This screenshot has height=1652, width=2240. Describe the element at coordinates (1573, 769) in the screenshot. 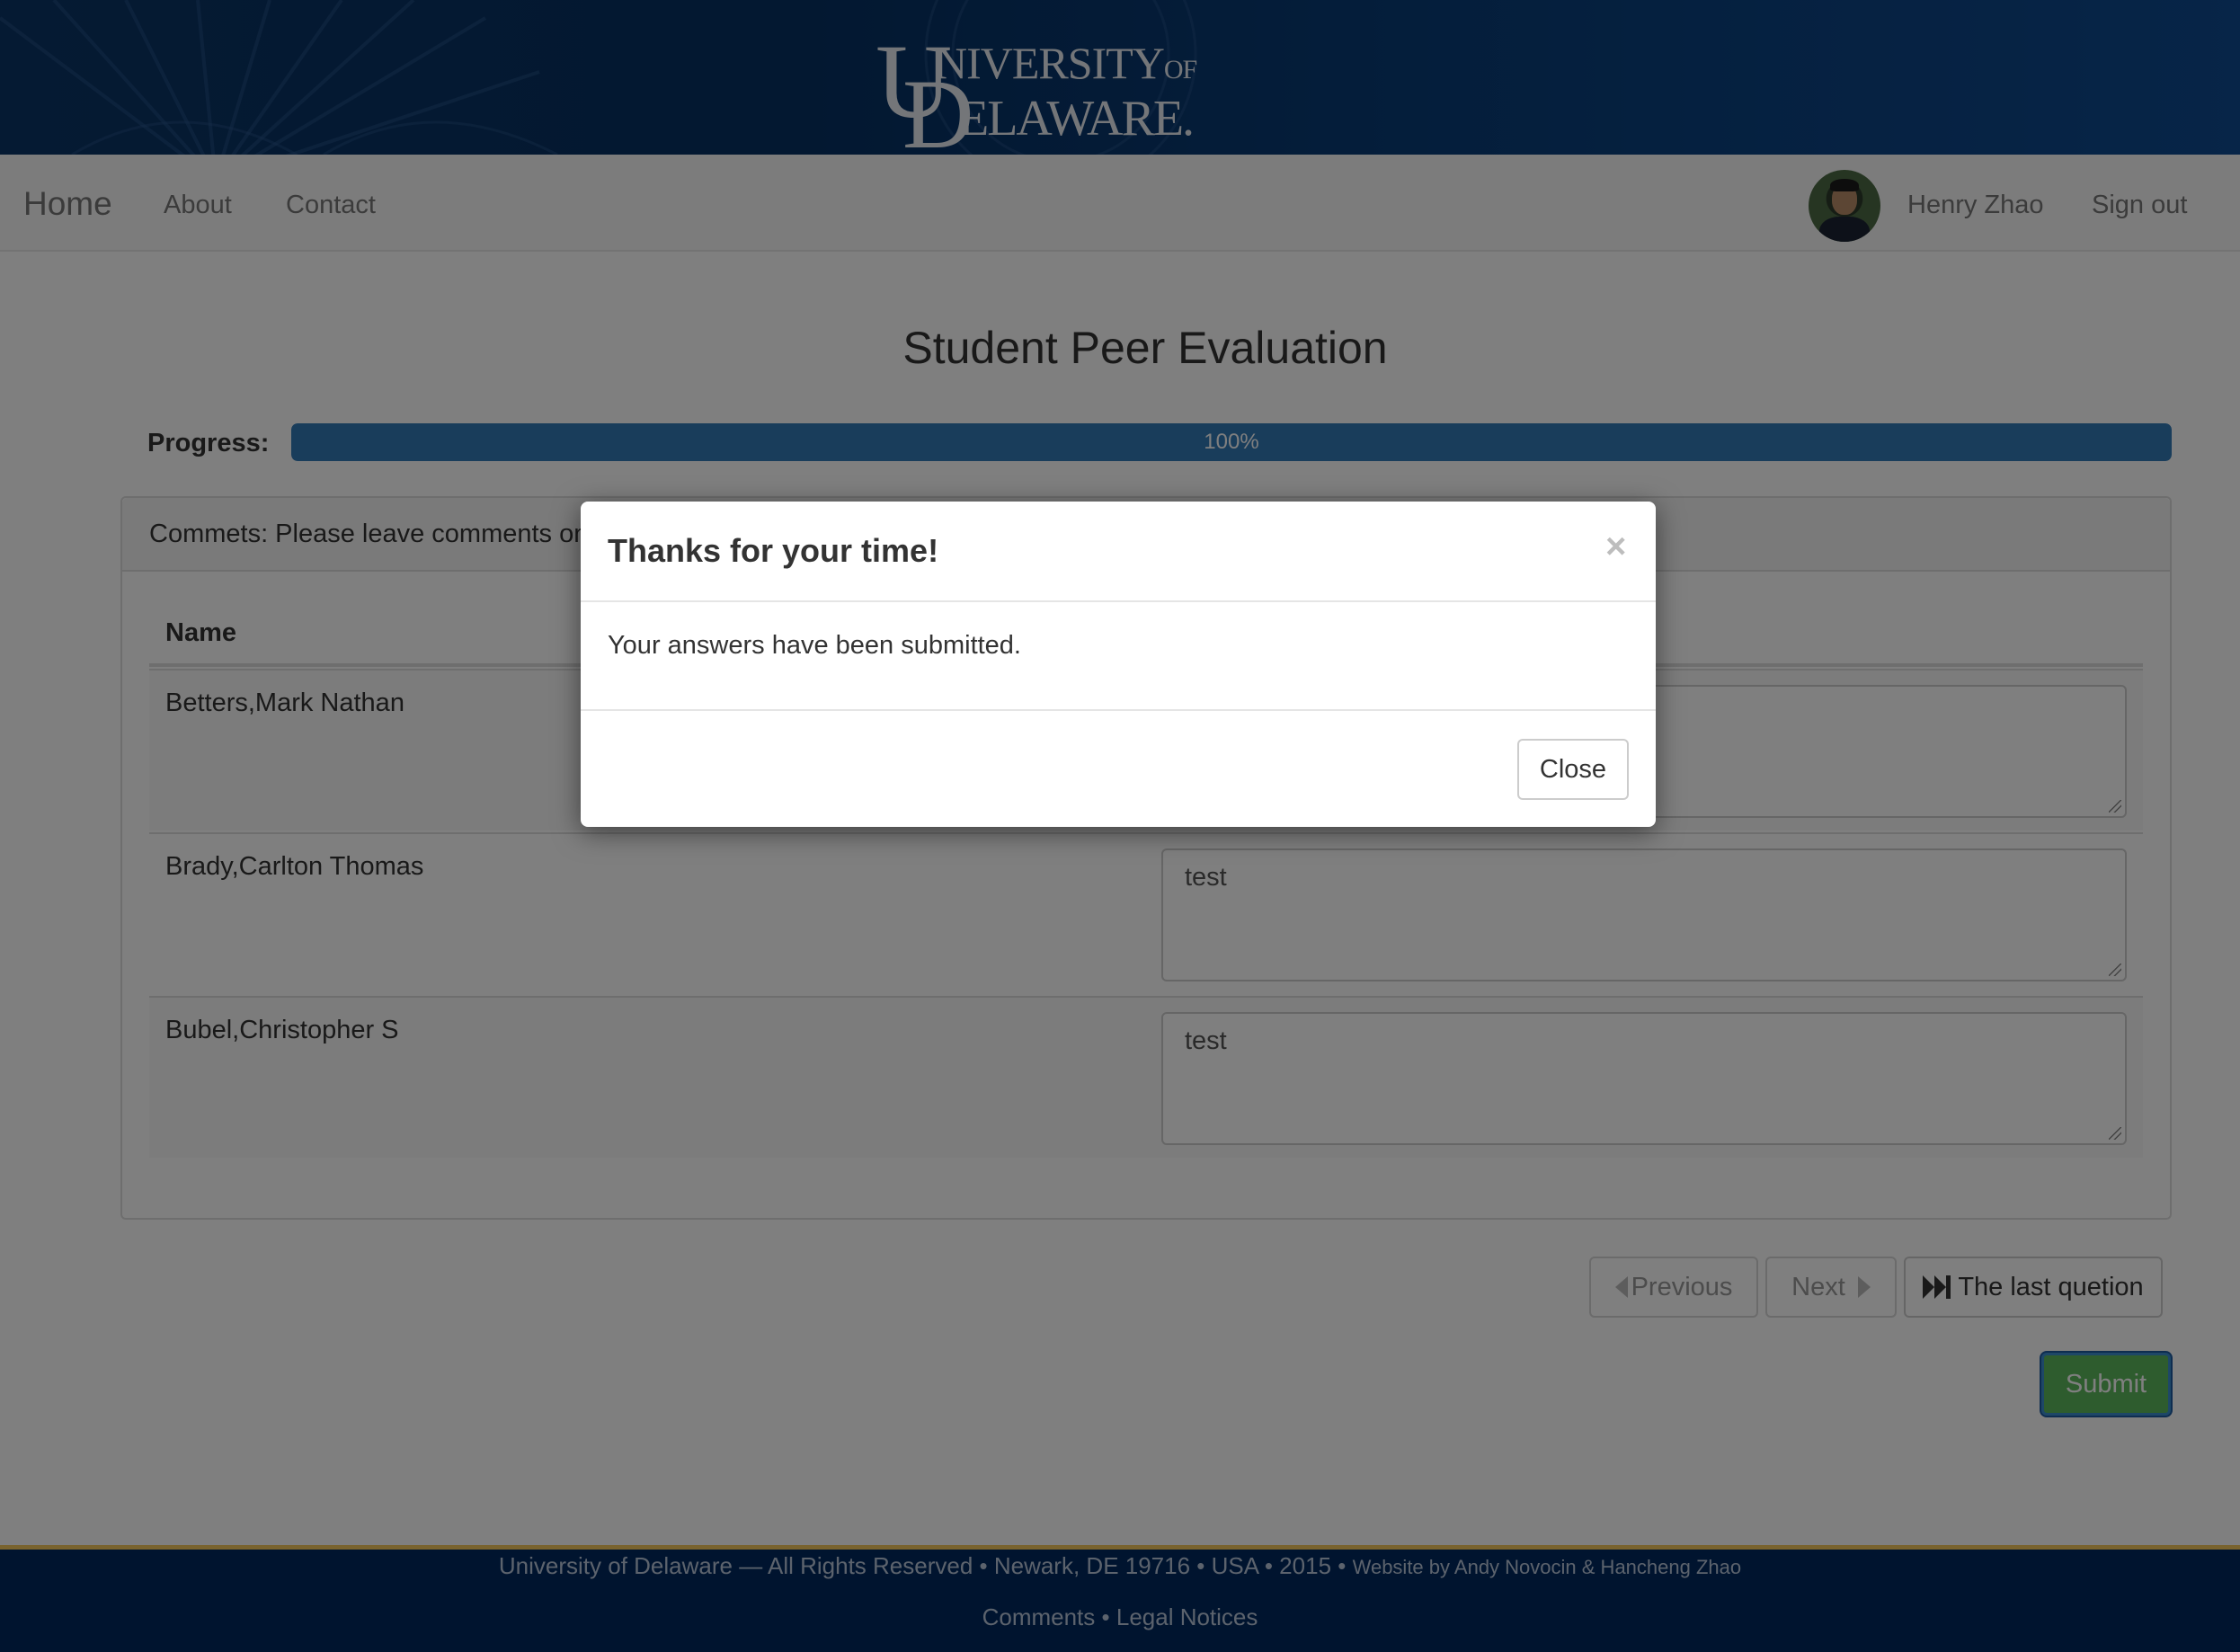

I see `modal-close-button: Close` at that location.